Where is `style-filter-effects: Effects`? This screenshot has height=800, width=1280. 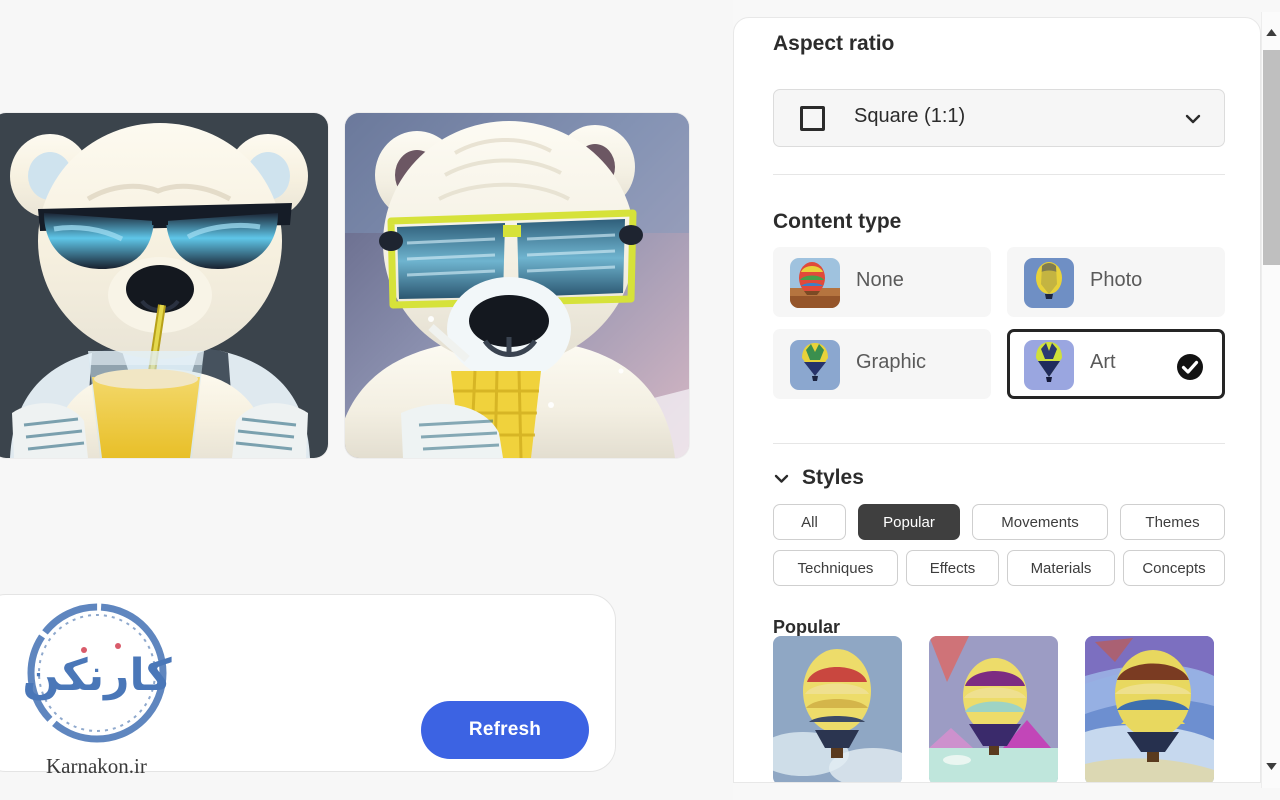 style-filter-effects: Effects is located at coordinates (952, 568).